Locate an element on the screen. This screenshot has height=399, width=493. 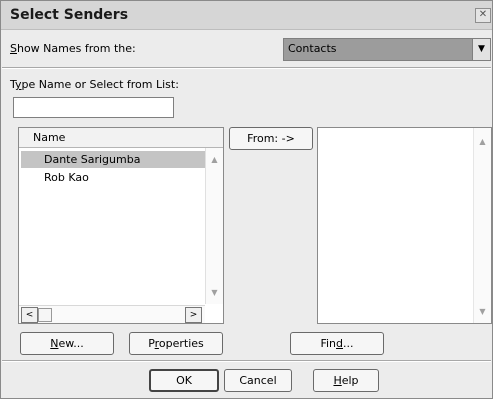
name-column-header: Name is located at coordinates (121, 138).